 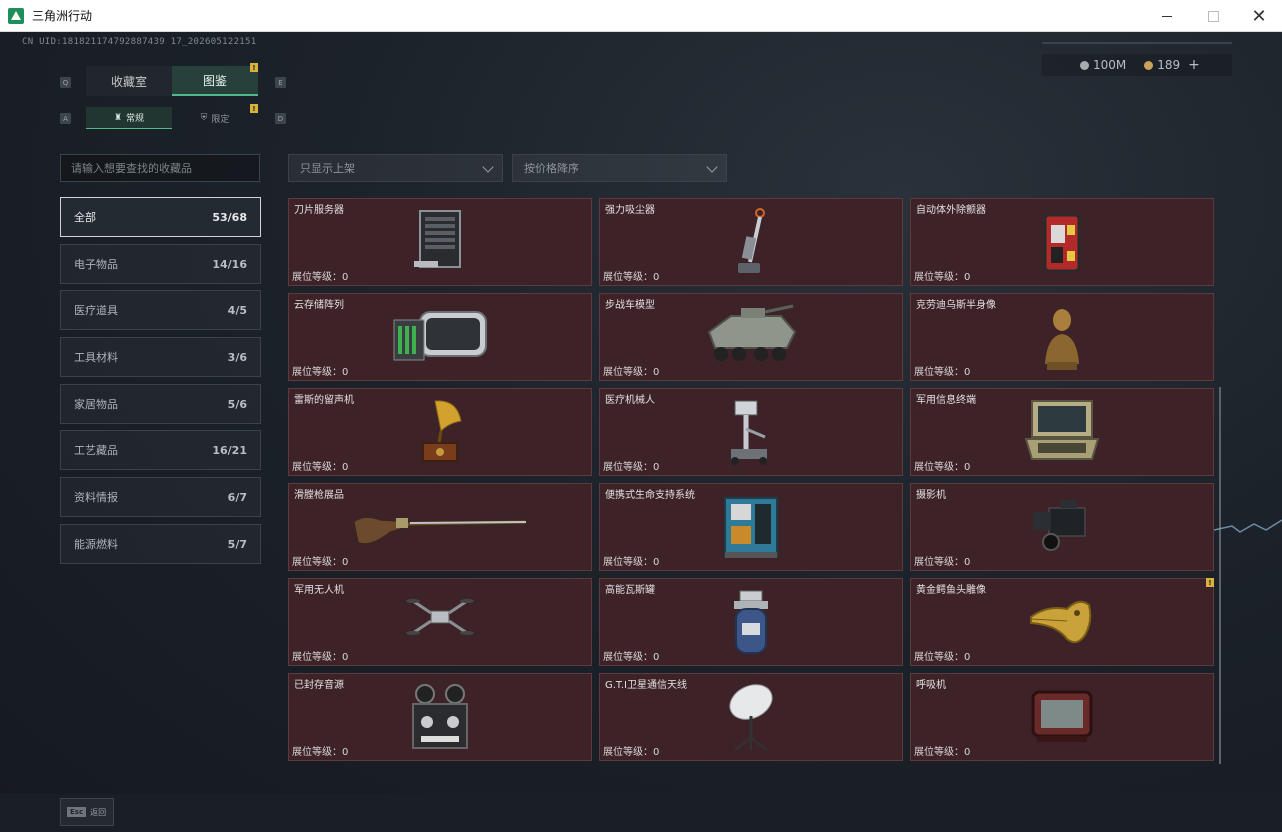 What do you see at coordinates (160, 168) in the screenshot?
I see `search-input: 请输入想要查找的收藏品` at bounding box center [160, 168].